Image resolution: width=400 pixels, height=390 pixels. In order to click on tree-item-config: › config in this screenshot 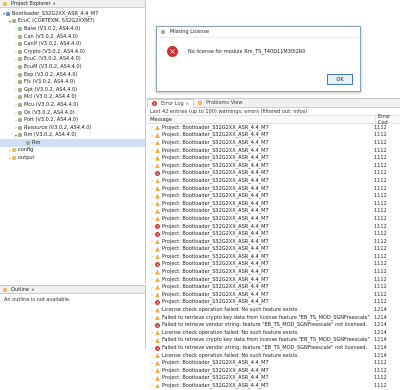, I will do `click(72, 151)`.